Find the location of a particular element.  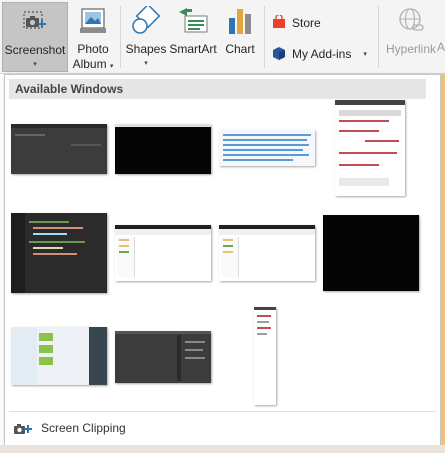

screen-clipping-icon is located at coordinates (24, 428).